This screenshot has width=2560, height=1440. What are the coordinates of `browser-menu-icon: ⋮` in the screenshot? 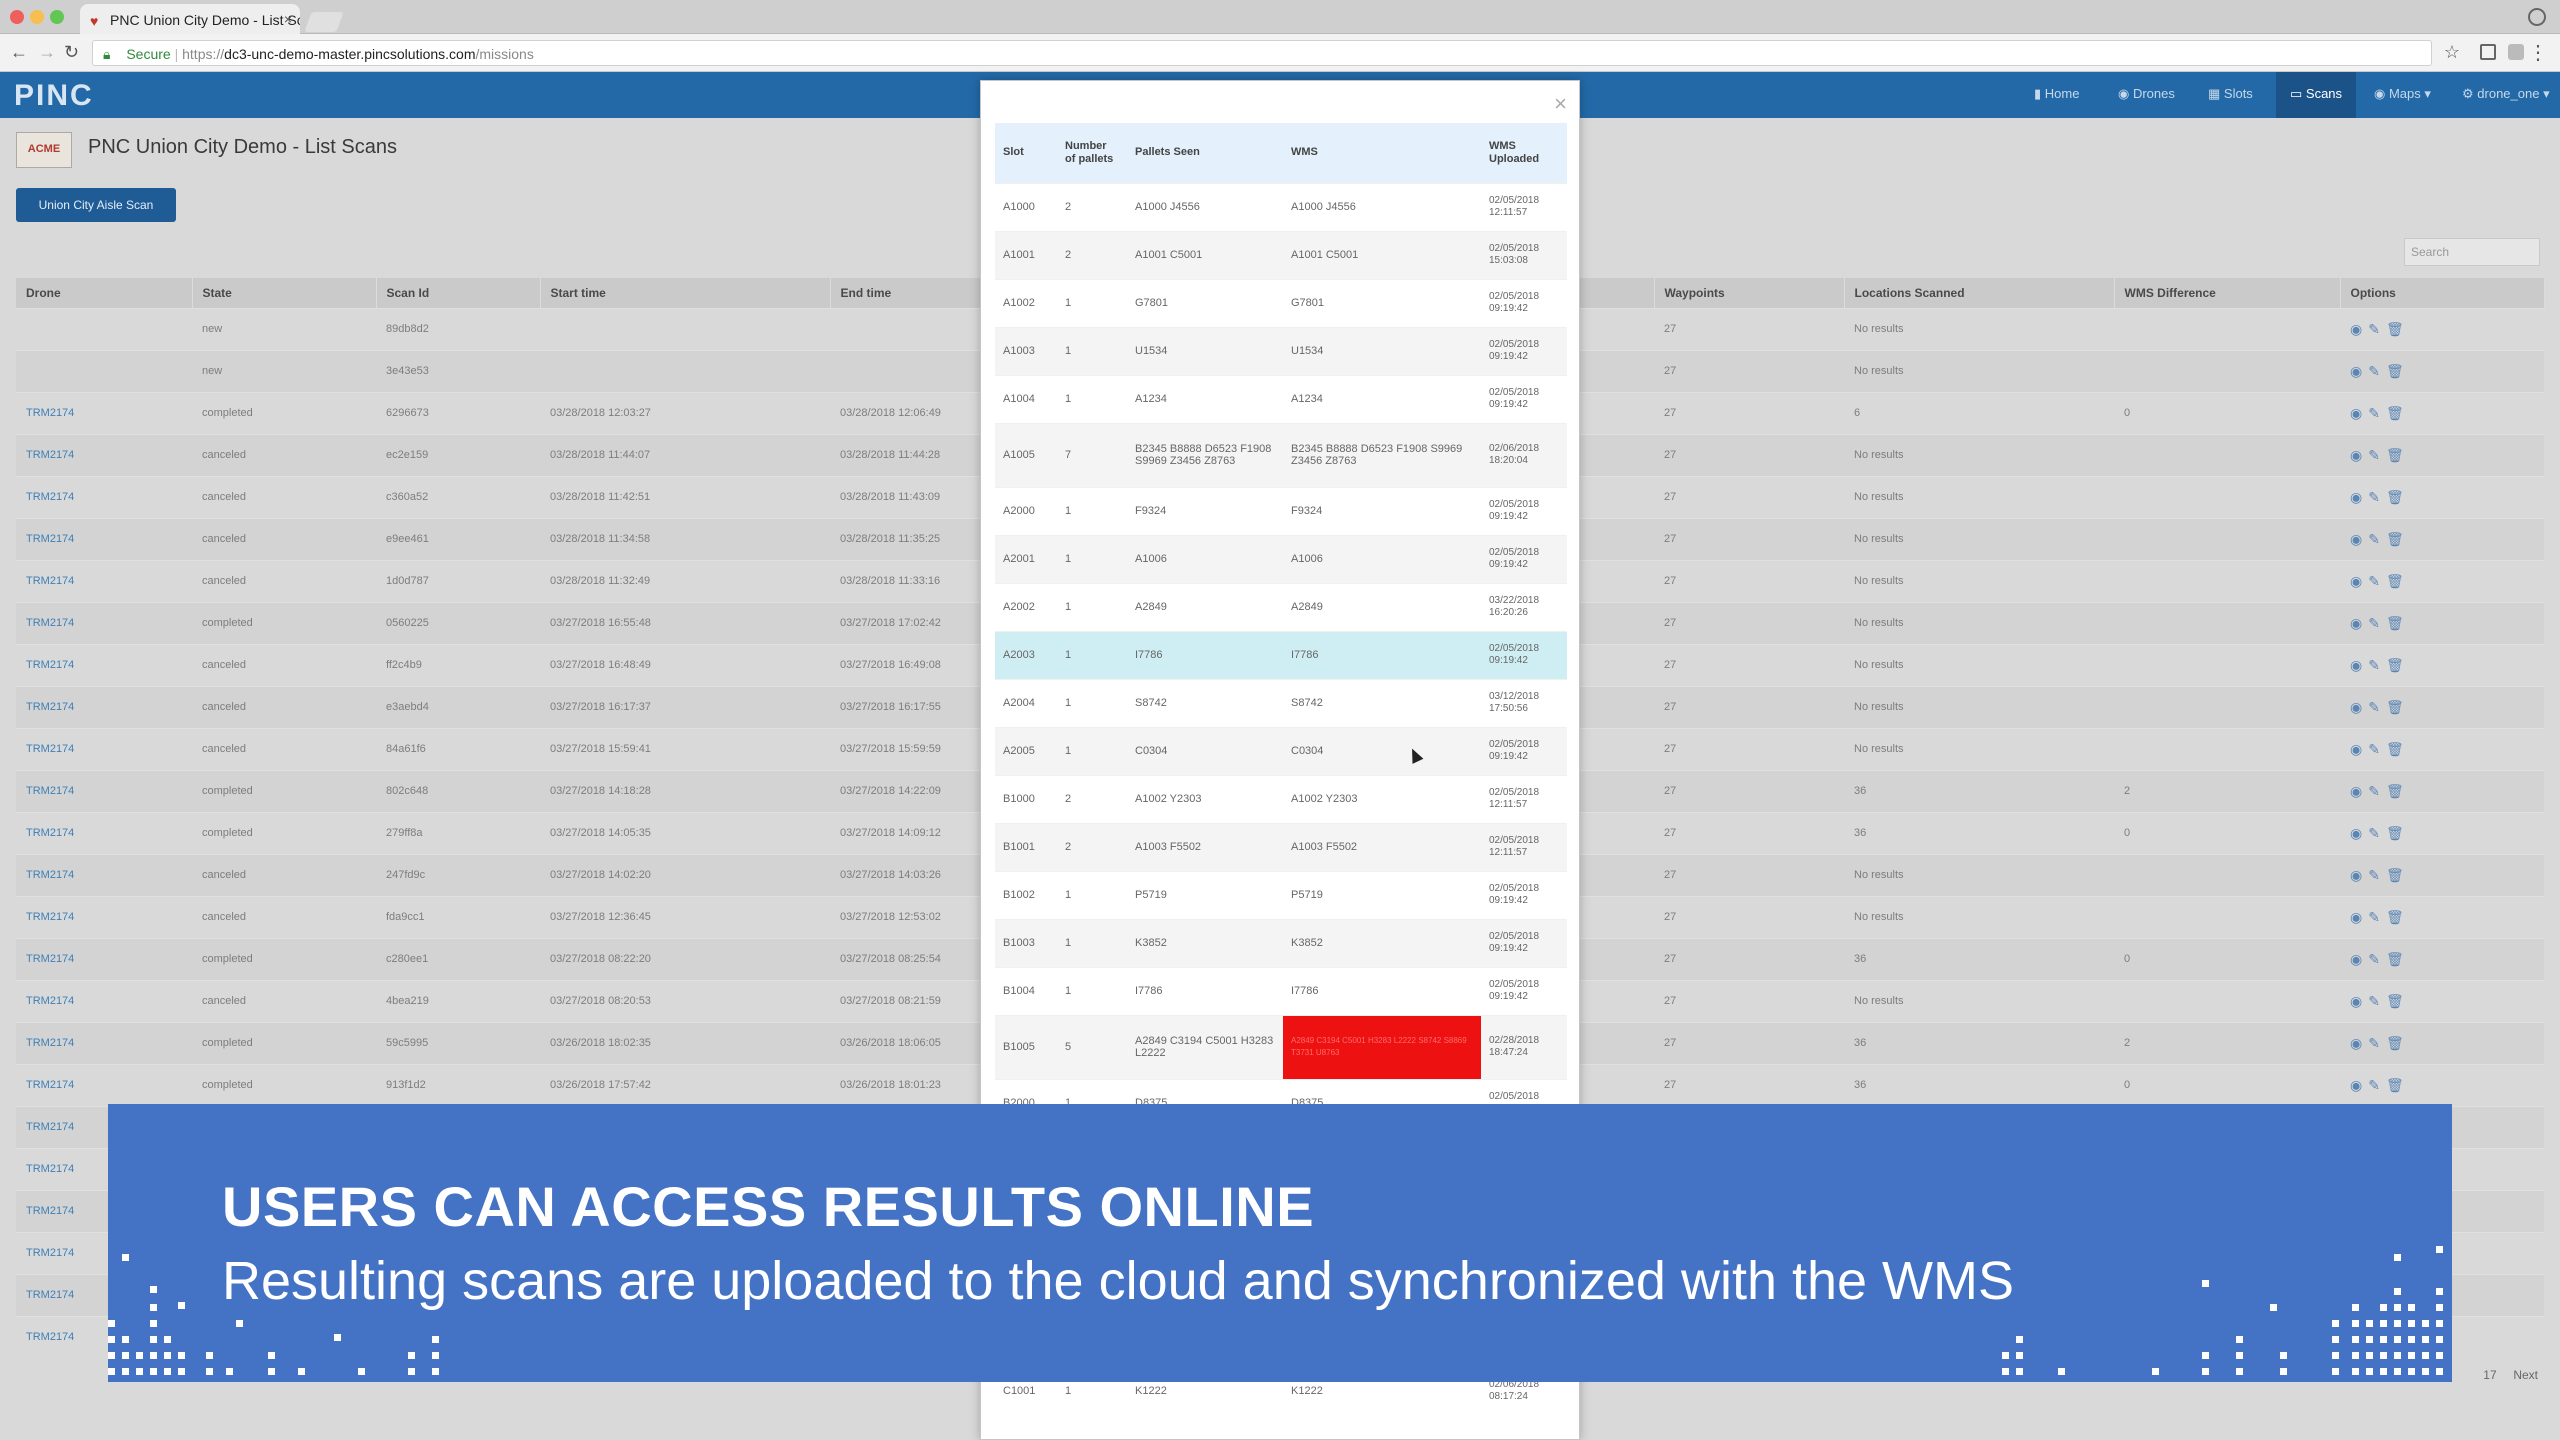 It's located at (2538, 52).